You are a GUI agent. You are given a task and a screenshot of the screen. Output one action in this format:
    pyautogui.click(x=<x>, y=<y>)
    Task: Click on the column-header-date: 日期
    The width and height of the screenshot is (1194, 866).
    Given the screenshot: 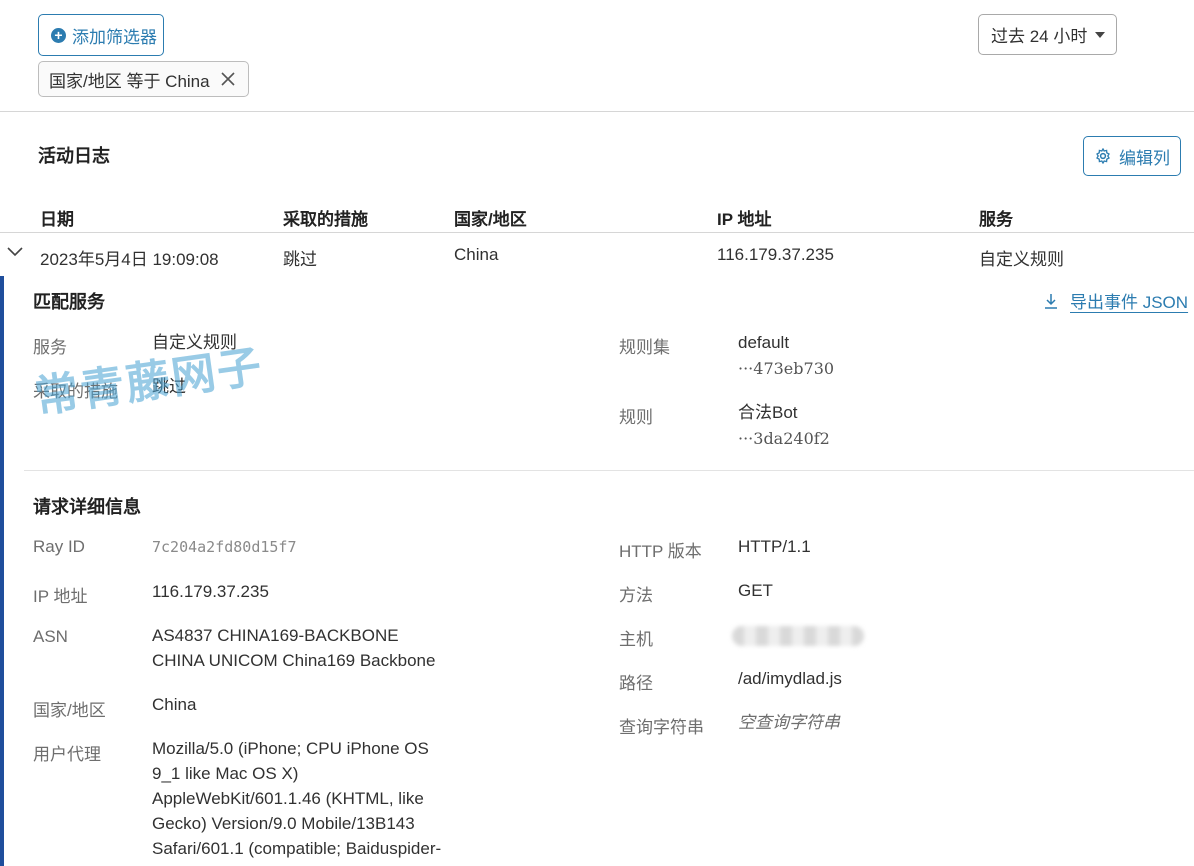 What is the action you would take?
    pyautogui.click(x=57, y=217)
    